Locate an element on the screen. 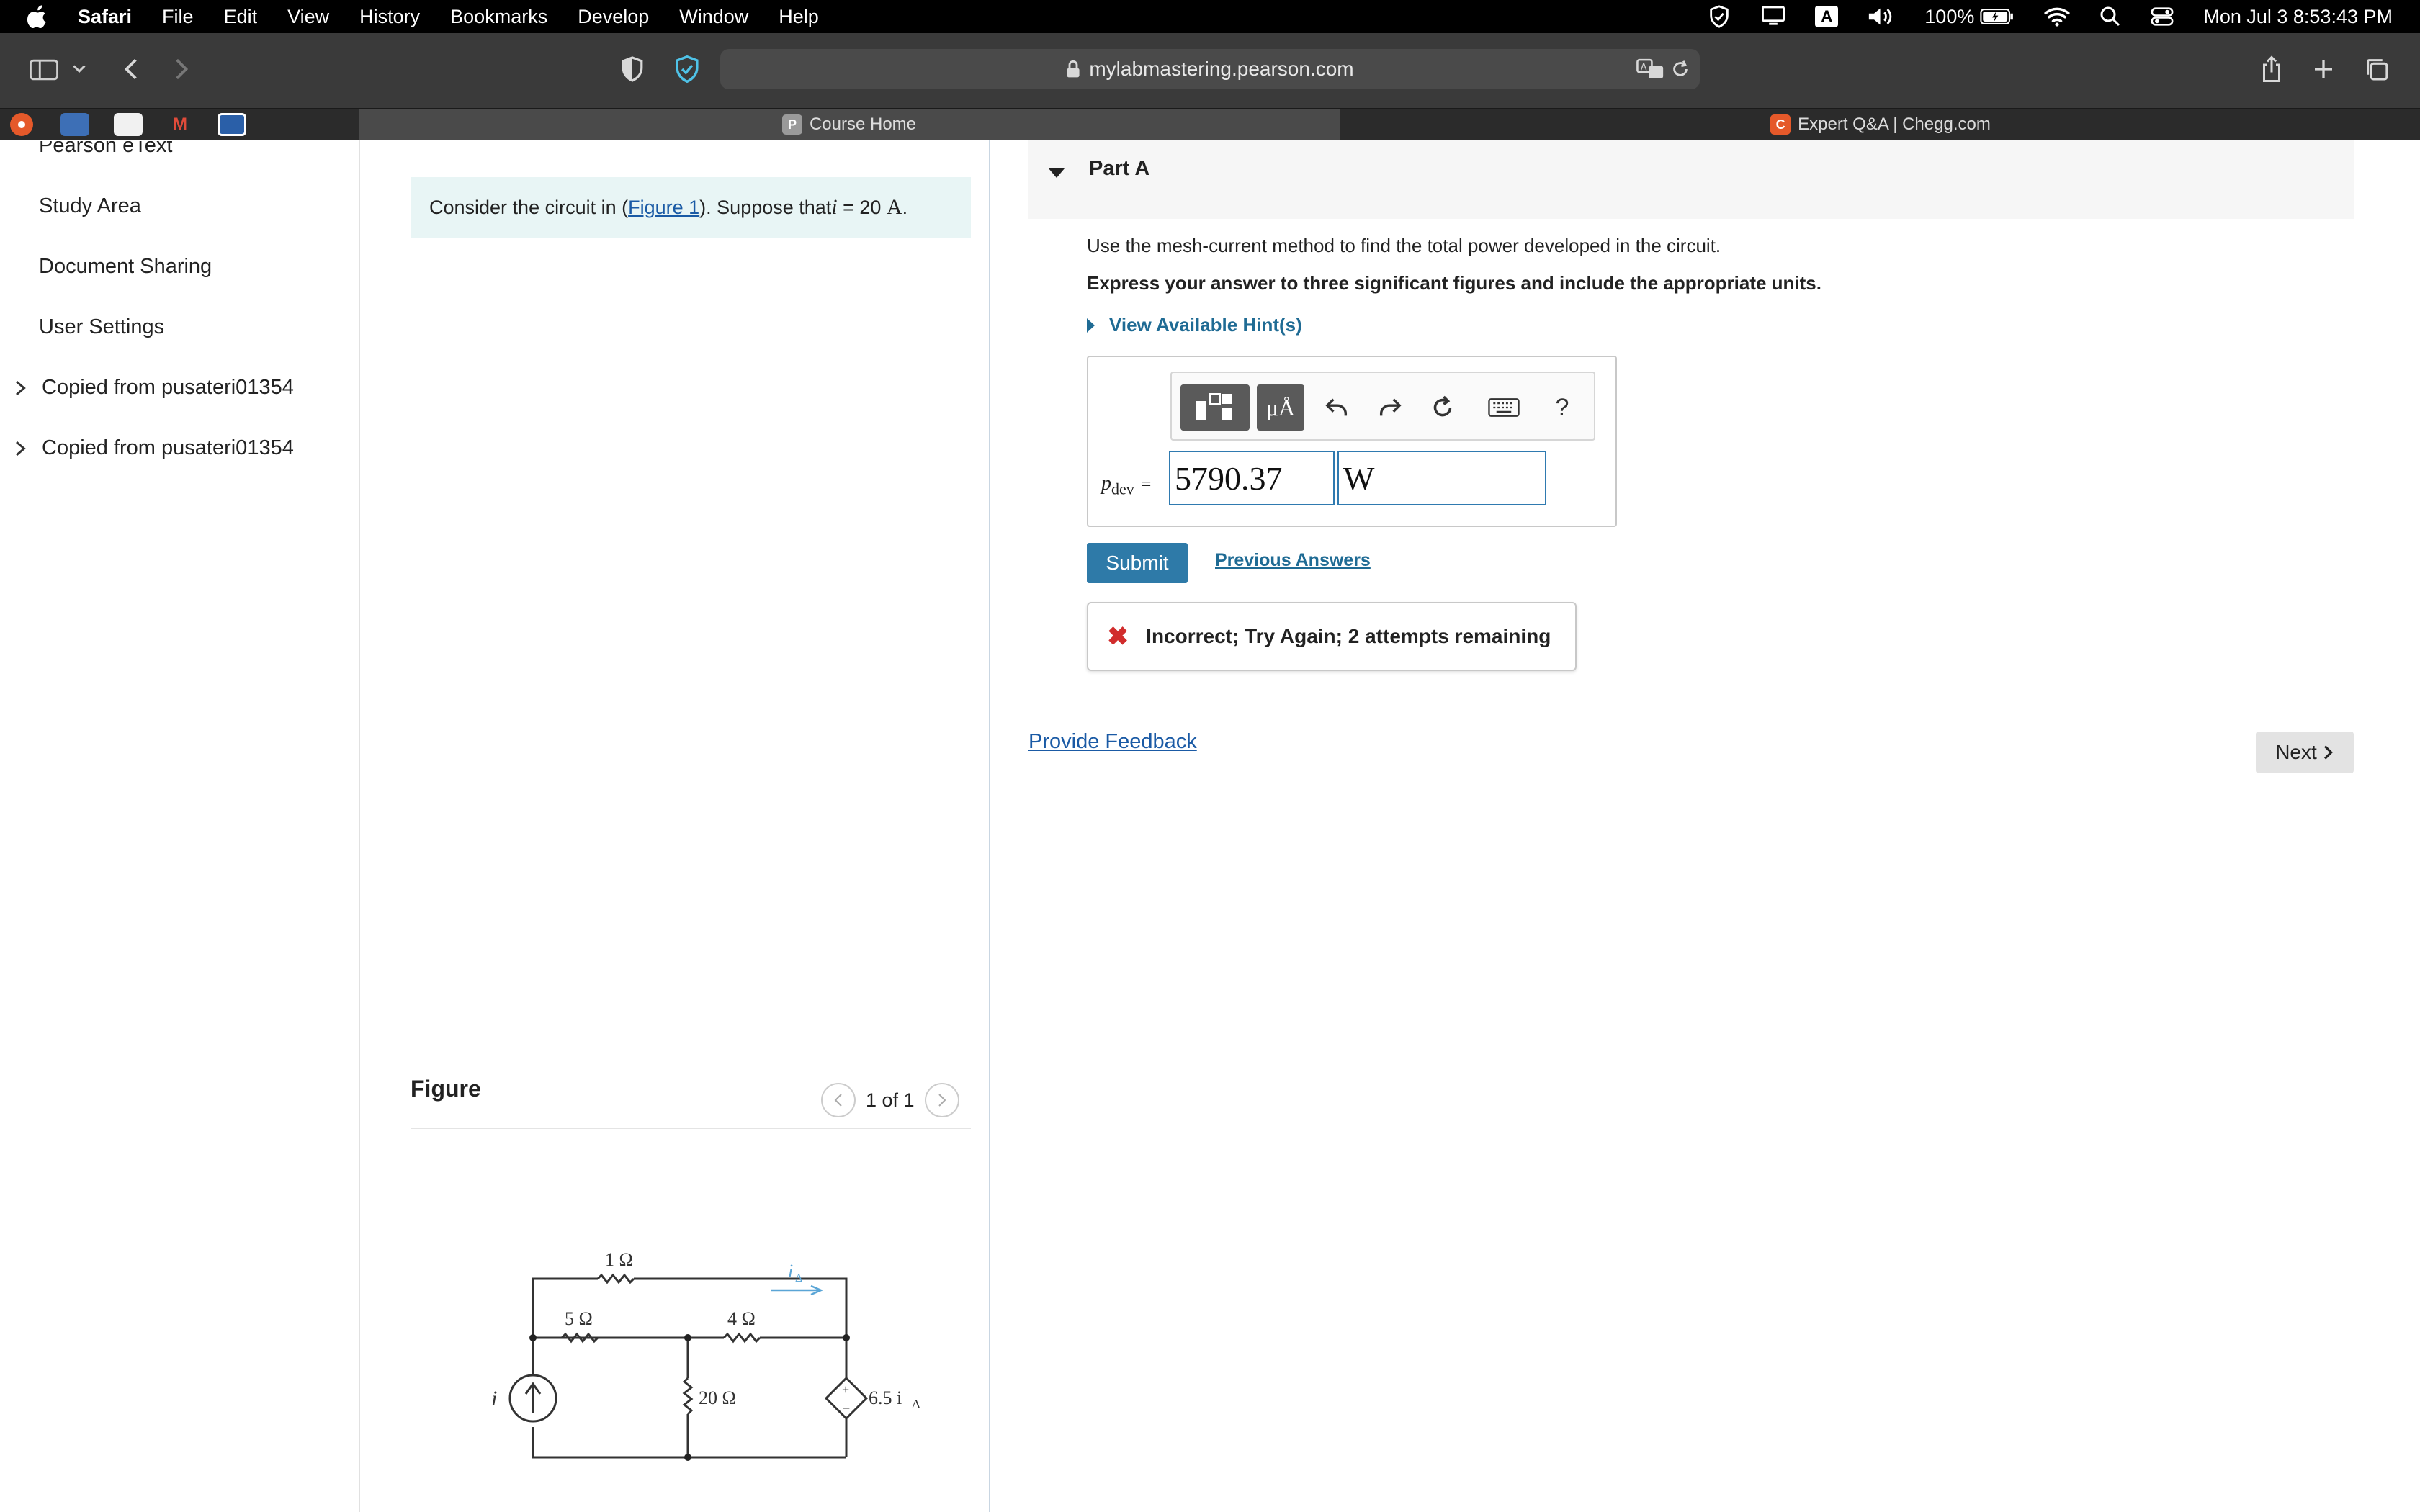 This screenshot has width=2420, height=1512. vpn-shield-icon is located at coordinates (1719, 16).